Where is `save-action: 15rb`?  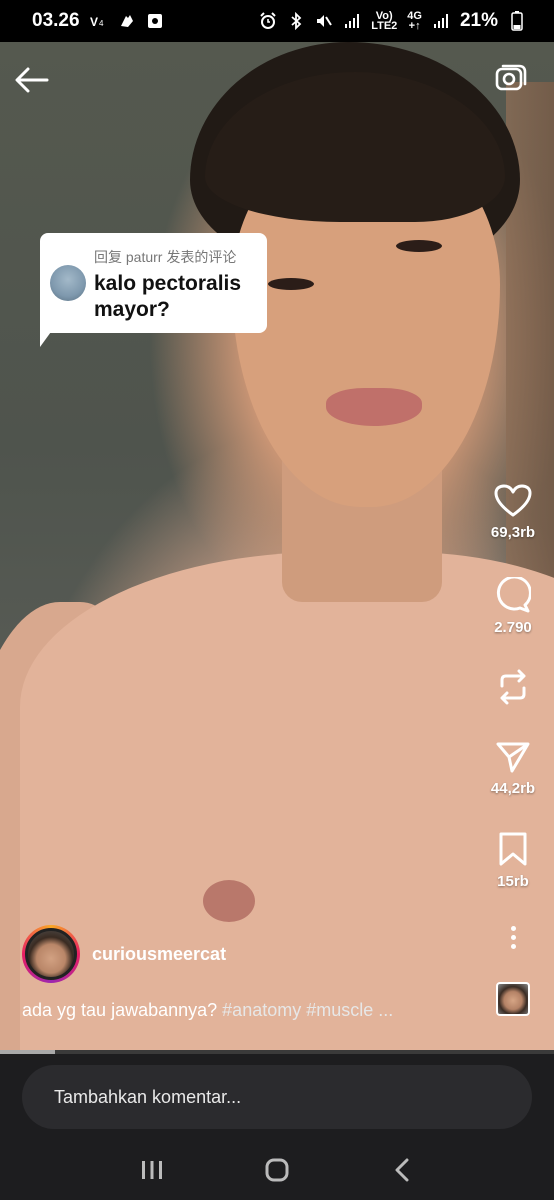 save-action: 15rb is located at coordinates (513, 860).